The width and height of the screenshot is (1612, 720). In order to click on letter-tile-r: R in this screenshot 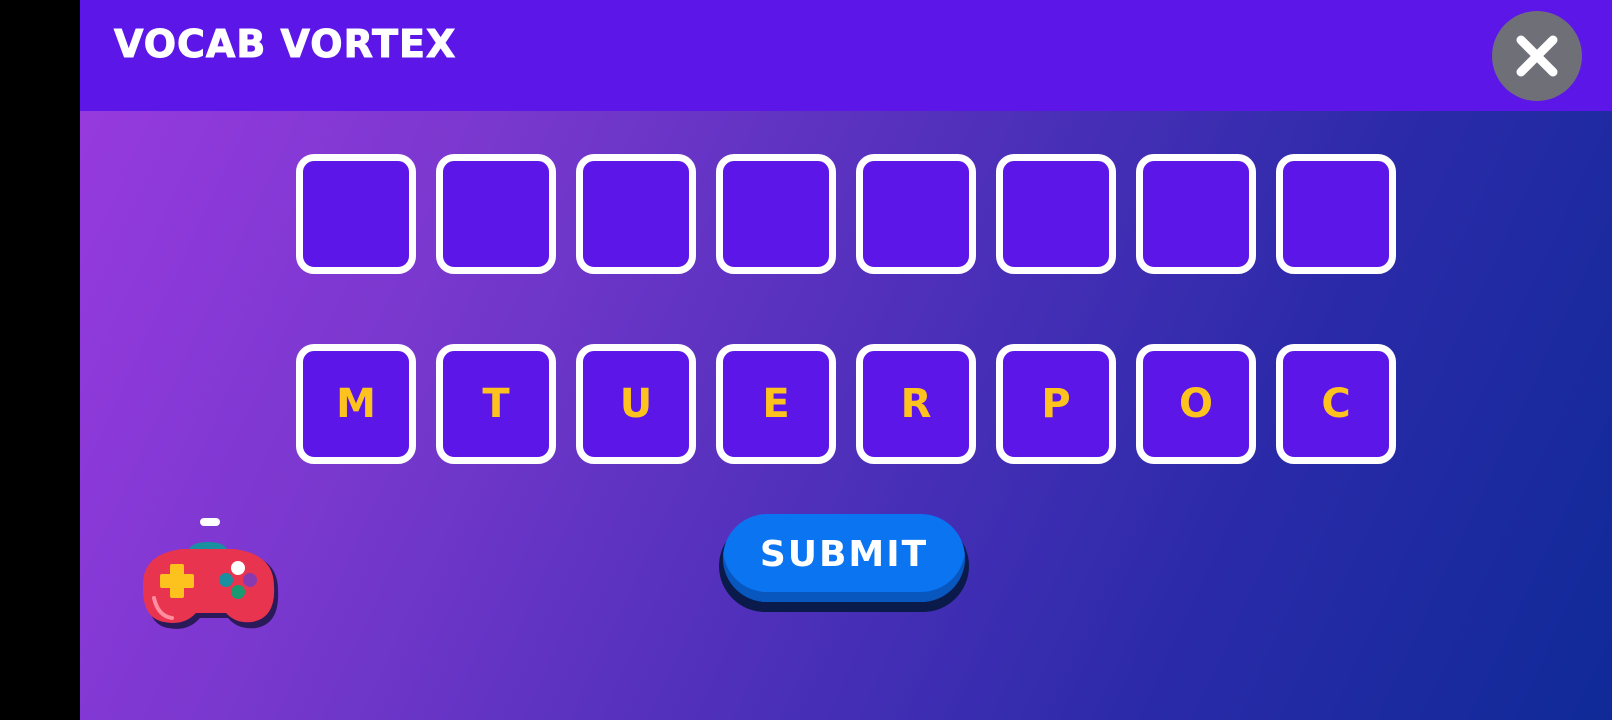, I will do `click(916, 404)`.